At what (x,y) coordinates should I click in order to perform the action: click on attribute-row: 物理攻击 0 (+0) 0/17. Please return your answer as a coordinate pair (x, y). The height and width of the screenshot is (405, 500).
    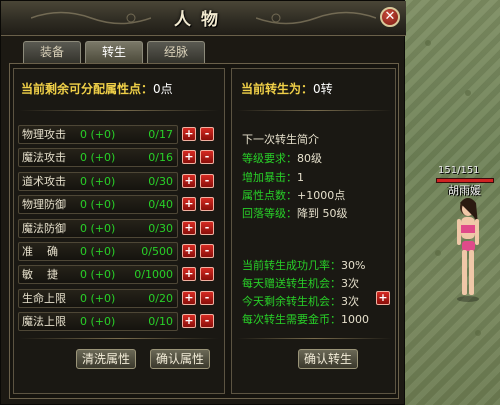
    Looking at the image, I should click on (98, 134).